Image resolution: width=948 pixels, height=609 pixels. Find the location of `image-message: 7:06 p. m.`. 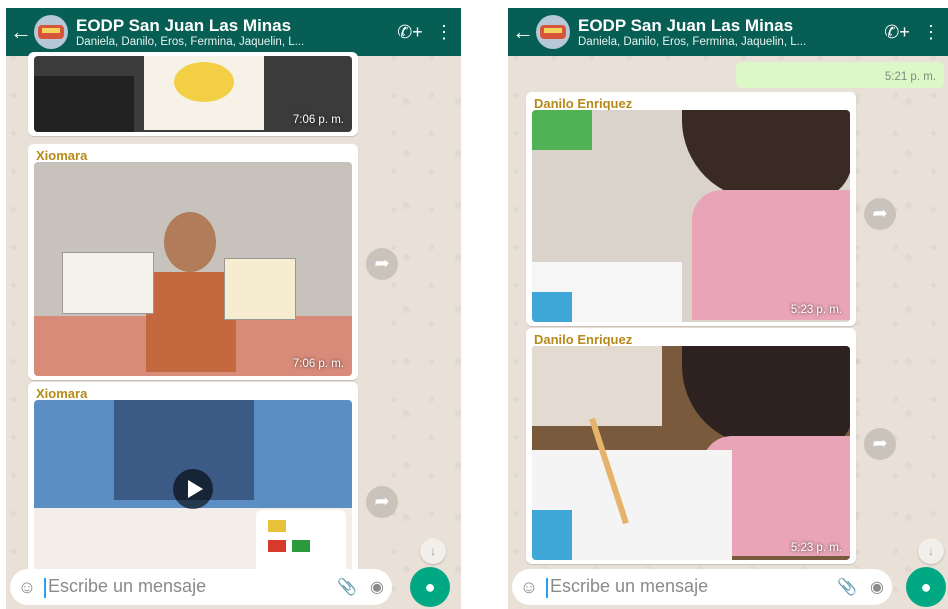

image-message: 7:06 p. m. is located at coordinates (193, 94).